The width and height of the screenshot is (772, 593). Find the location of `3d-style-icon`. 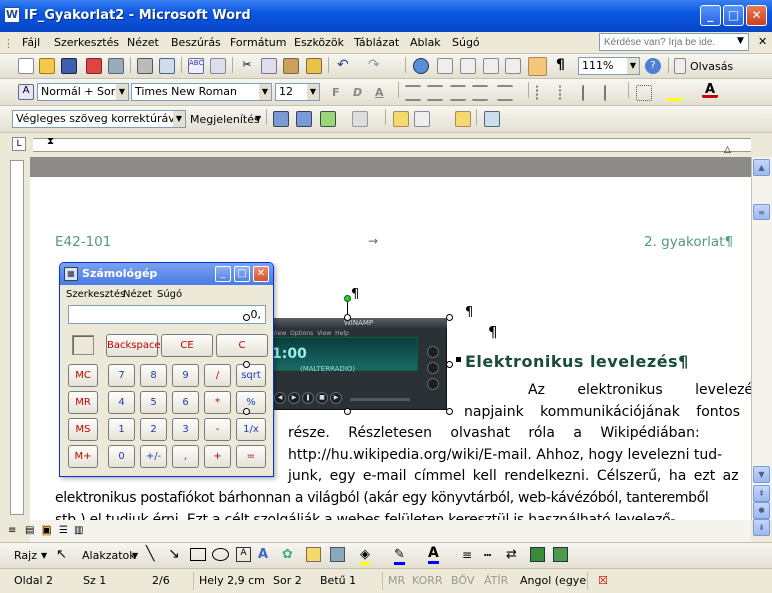

3d-style-icon is located at coordinates (560, 554).